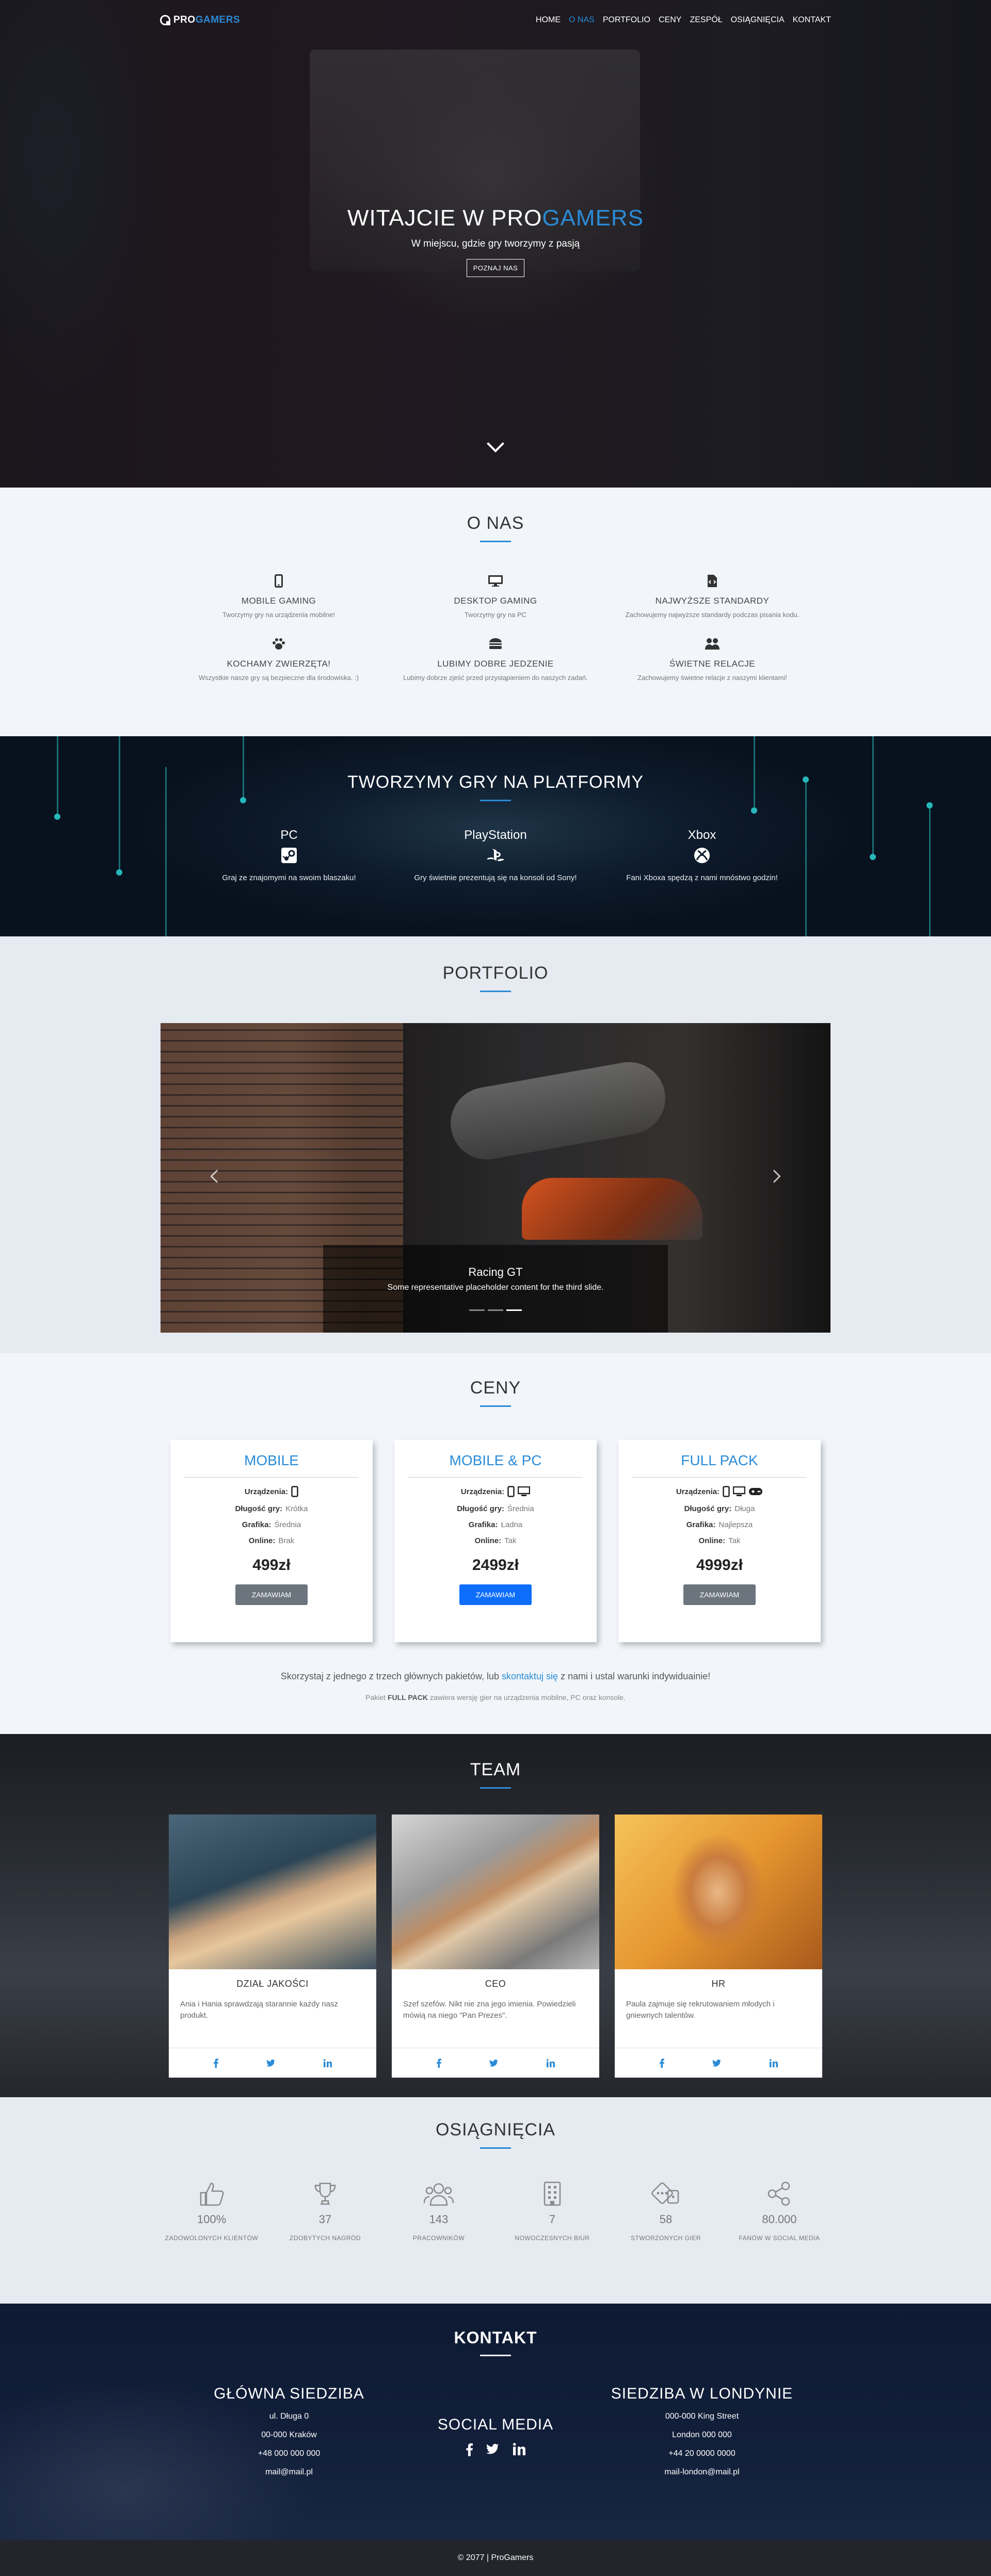 The image size is (991, 2576). Describe the element at coordinates (666, 2194) in the screenshot. I see `dice-icon` at that location.